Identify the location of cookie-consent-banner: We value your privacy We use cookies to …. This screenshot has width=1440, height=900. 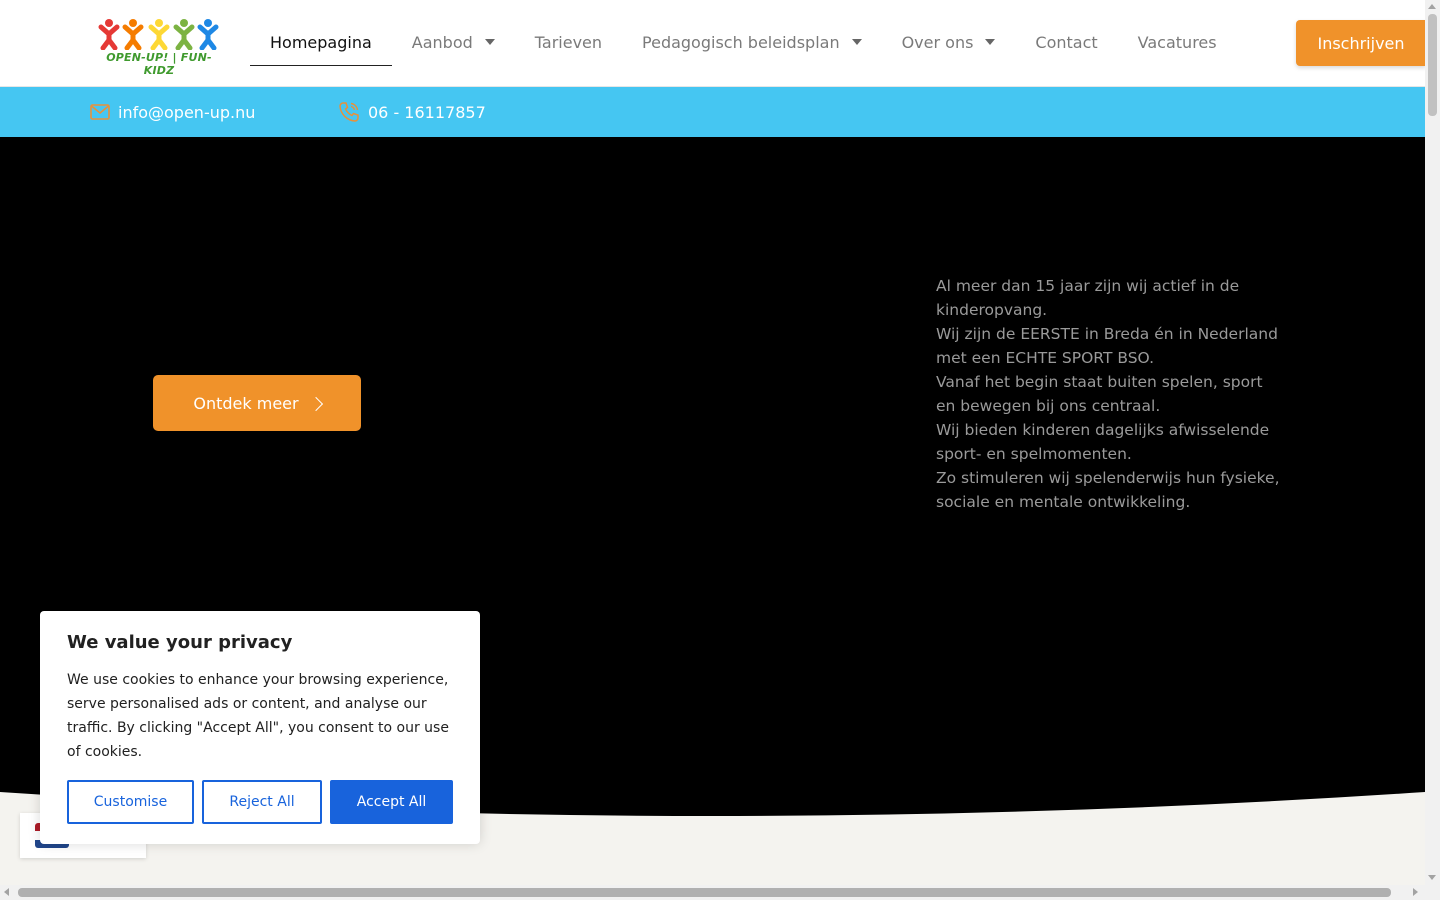
(260, 727).